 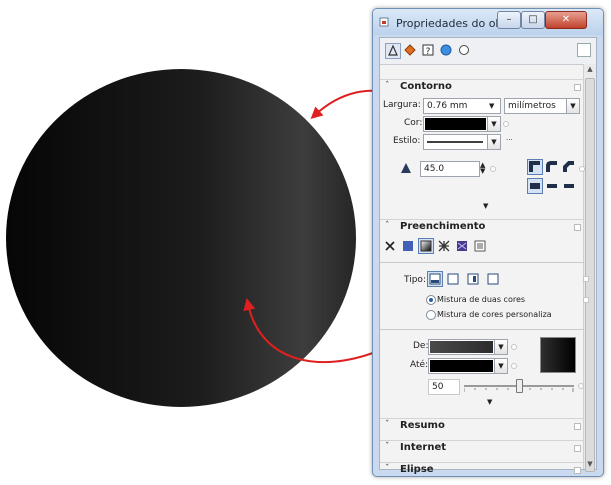 What do you see at coordinates (410, 50) in the screenshot?
I see `tab-fill-icon` at bounding box center [410, 50].